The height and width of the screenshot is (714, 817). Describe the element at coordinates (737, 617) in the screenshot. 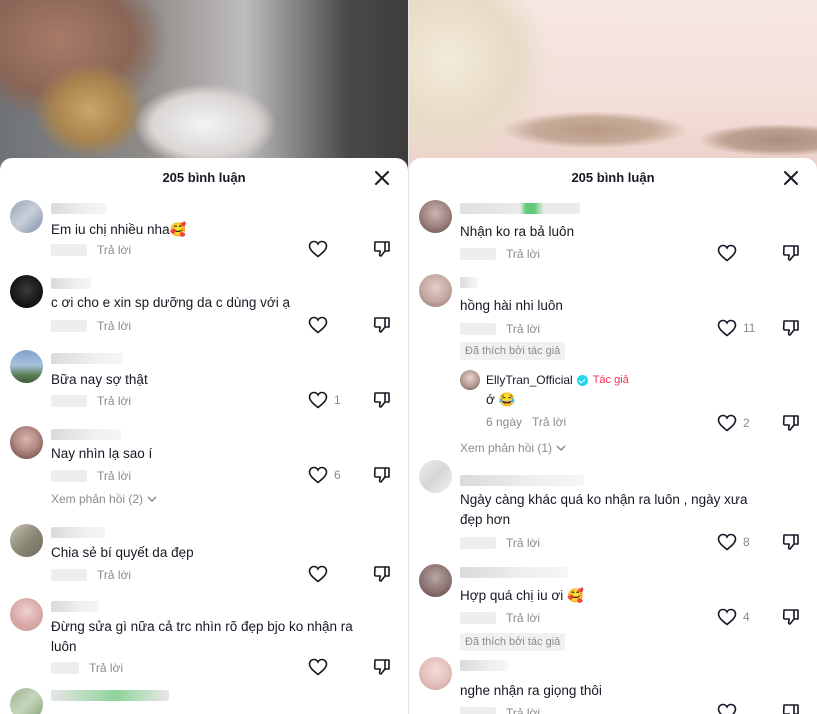

I see `like-button: 4` at that location.